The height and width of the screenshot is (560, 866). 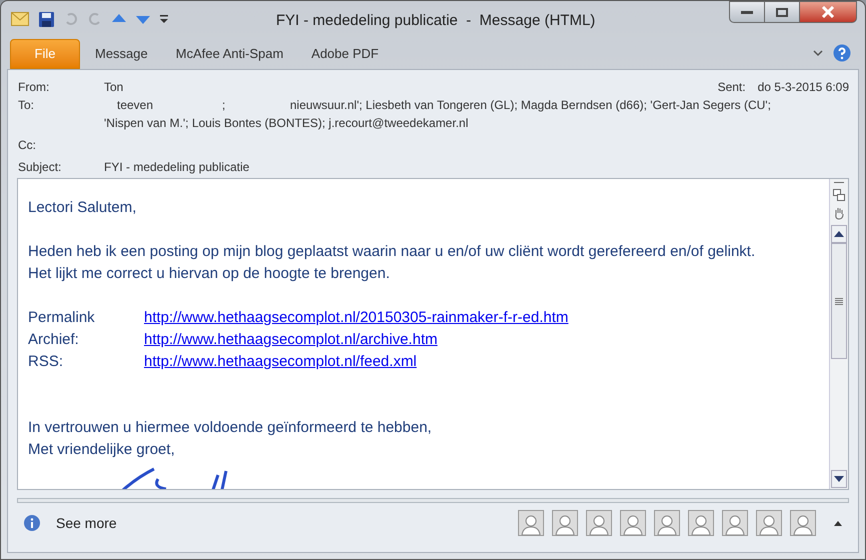 I want to click on close-button, so click(x=828, y=12).